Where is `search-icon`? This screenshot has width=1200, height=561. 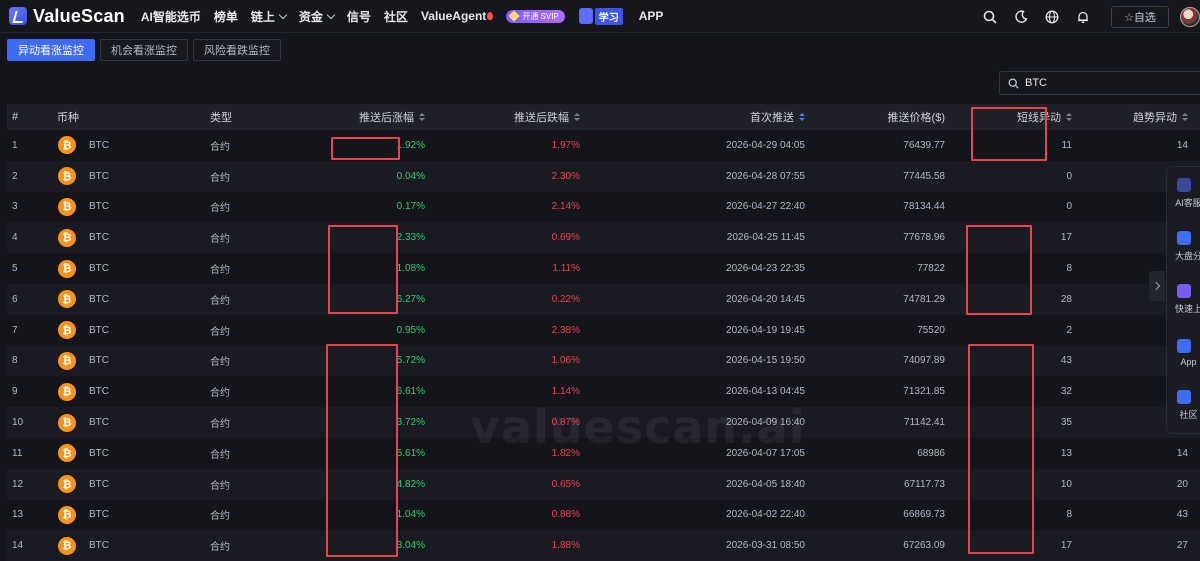
search-icon is located at coordinates (990, 17).